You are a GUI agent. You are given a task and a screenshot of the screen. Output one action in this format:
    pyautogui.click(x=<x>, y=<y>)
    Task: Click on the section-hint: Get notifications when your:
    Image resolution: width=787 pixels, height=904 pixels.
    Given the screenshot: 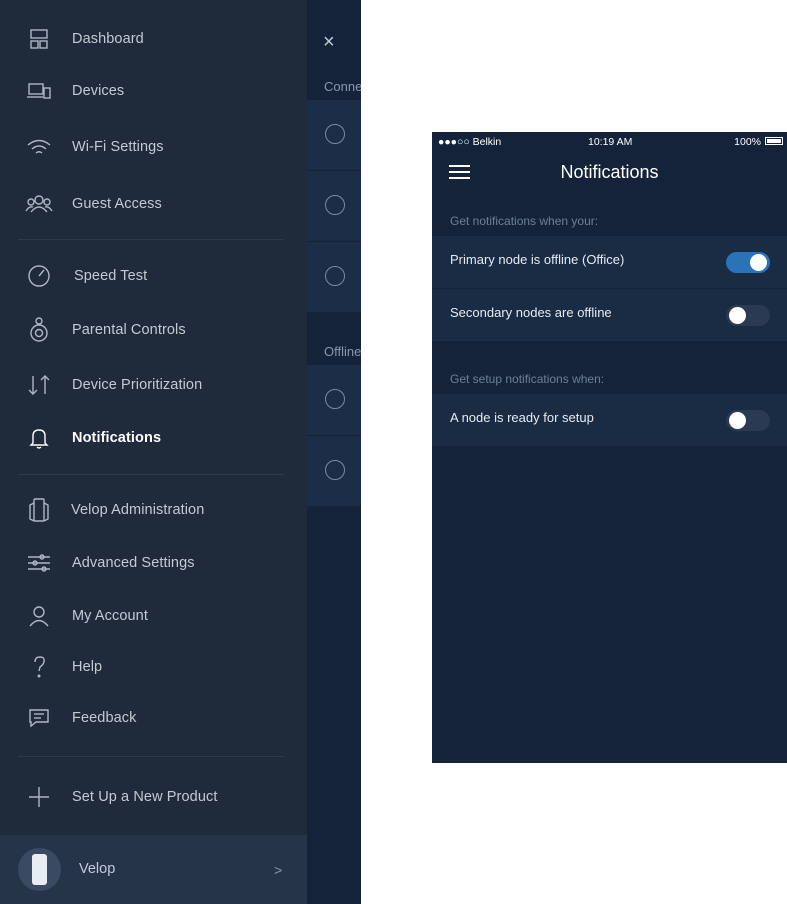 What is the action you would take?
    pyautogui.click(x=524, y=221)
    